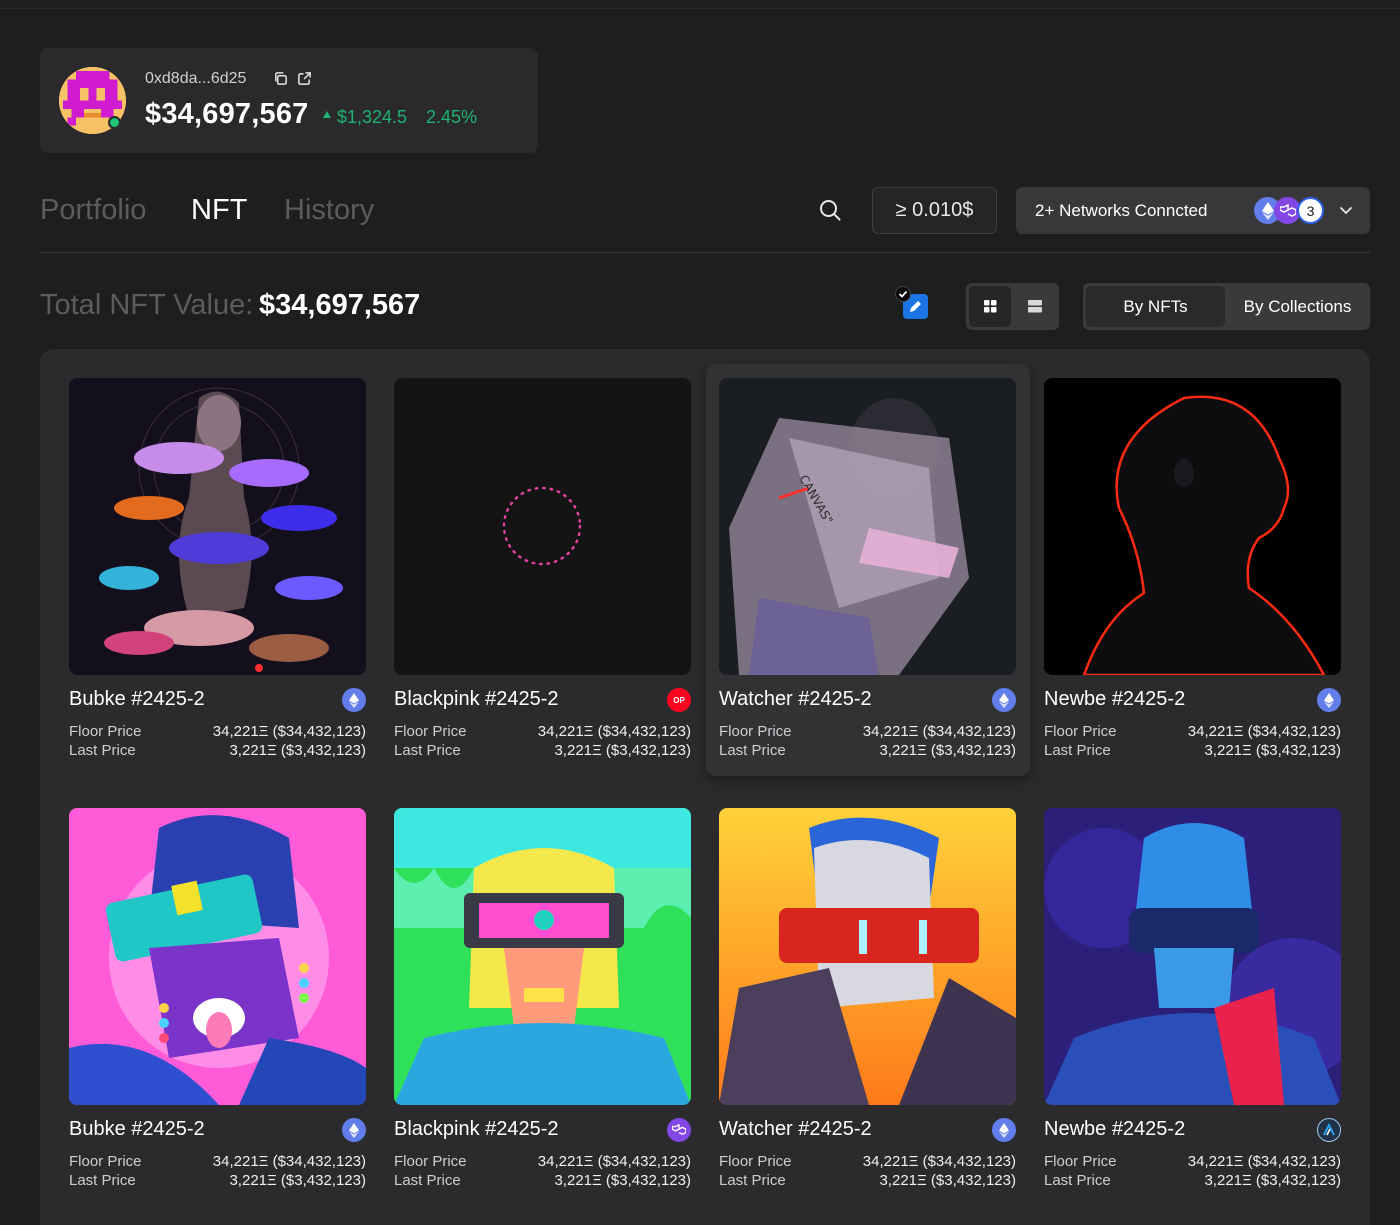  I want to click on grid-icon, so click(990, 306).